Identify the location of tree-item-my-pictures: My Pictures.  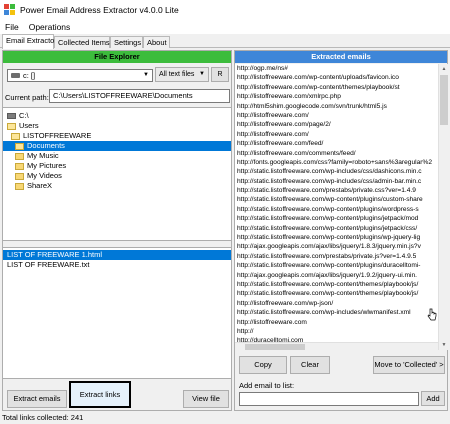
(40, 166).